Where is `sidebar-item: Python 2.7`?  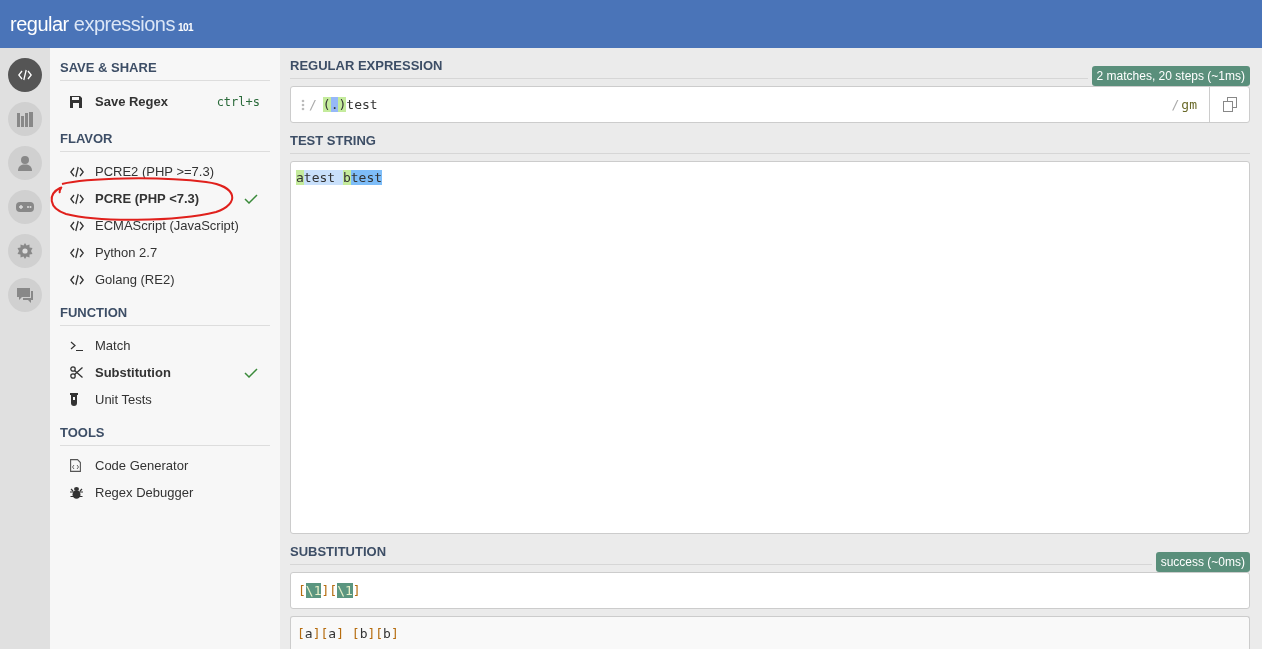 sidebar-item: Python 2.7 is located at coordinates (165, 252).